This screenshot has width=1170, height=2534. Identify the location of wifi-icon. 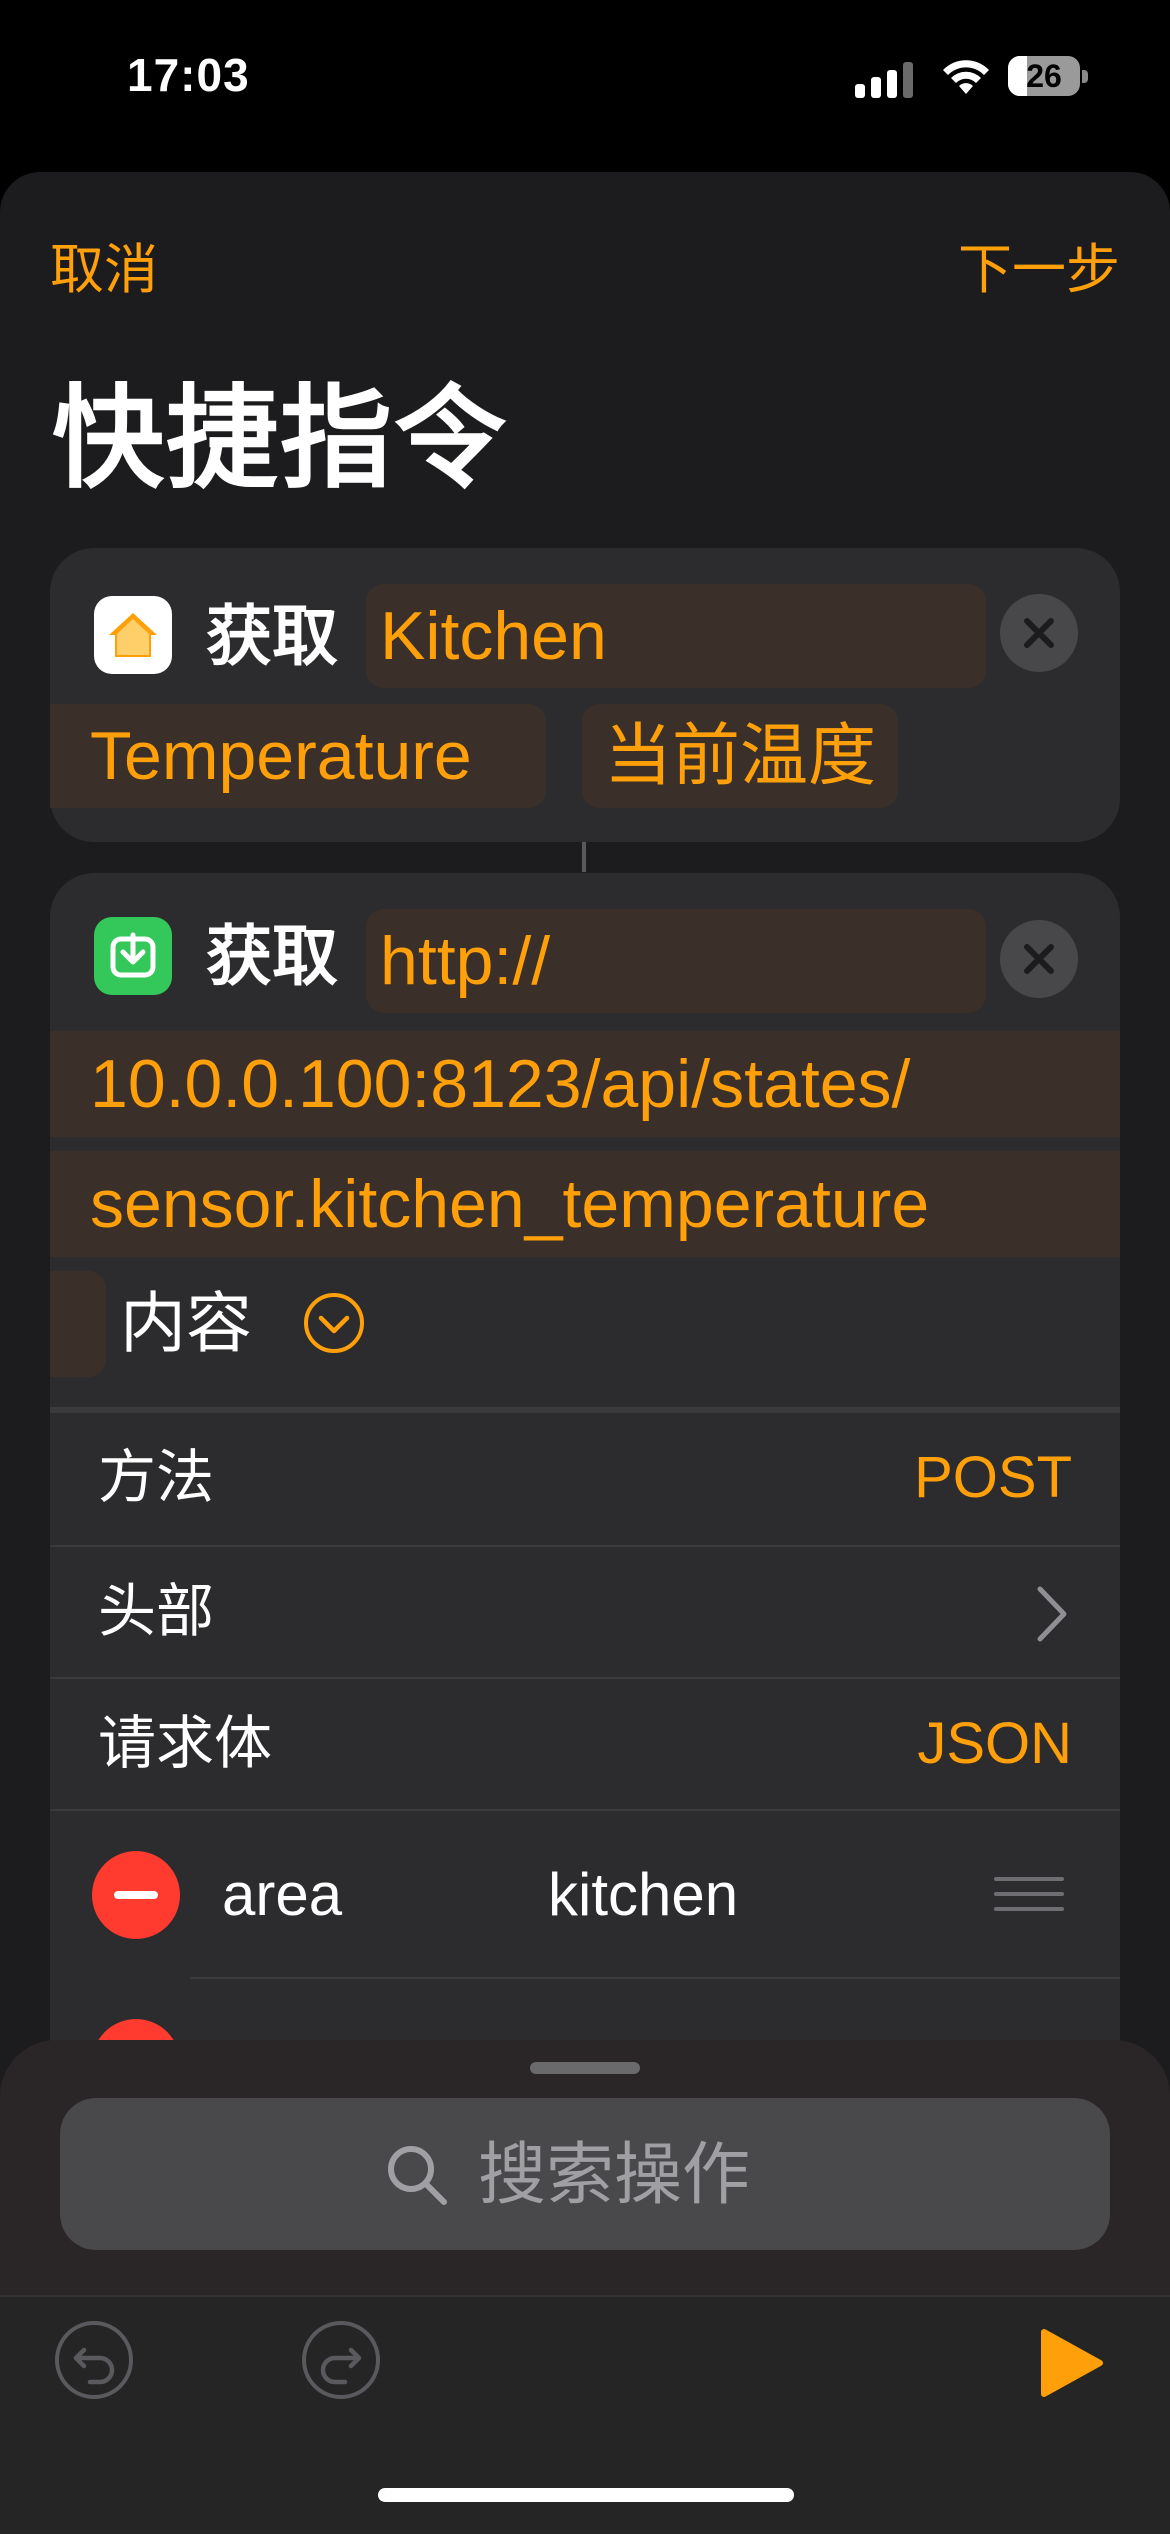
(966, 77).